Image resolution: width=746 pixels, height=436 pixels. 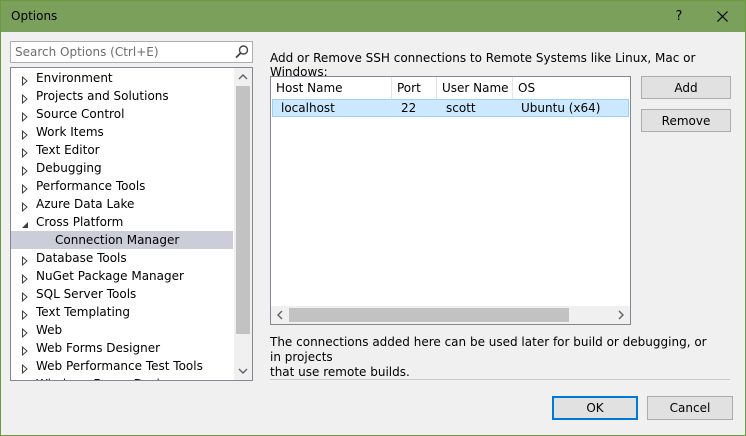 What do you see at coordinates (595, 408) in the screenshot?
I see `ok-button: OK` at bounding box center [595, 408].